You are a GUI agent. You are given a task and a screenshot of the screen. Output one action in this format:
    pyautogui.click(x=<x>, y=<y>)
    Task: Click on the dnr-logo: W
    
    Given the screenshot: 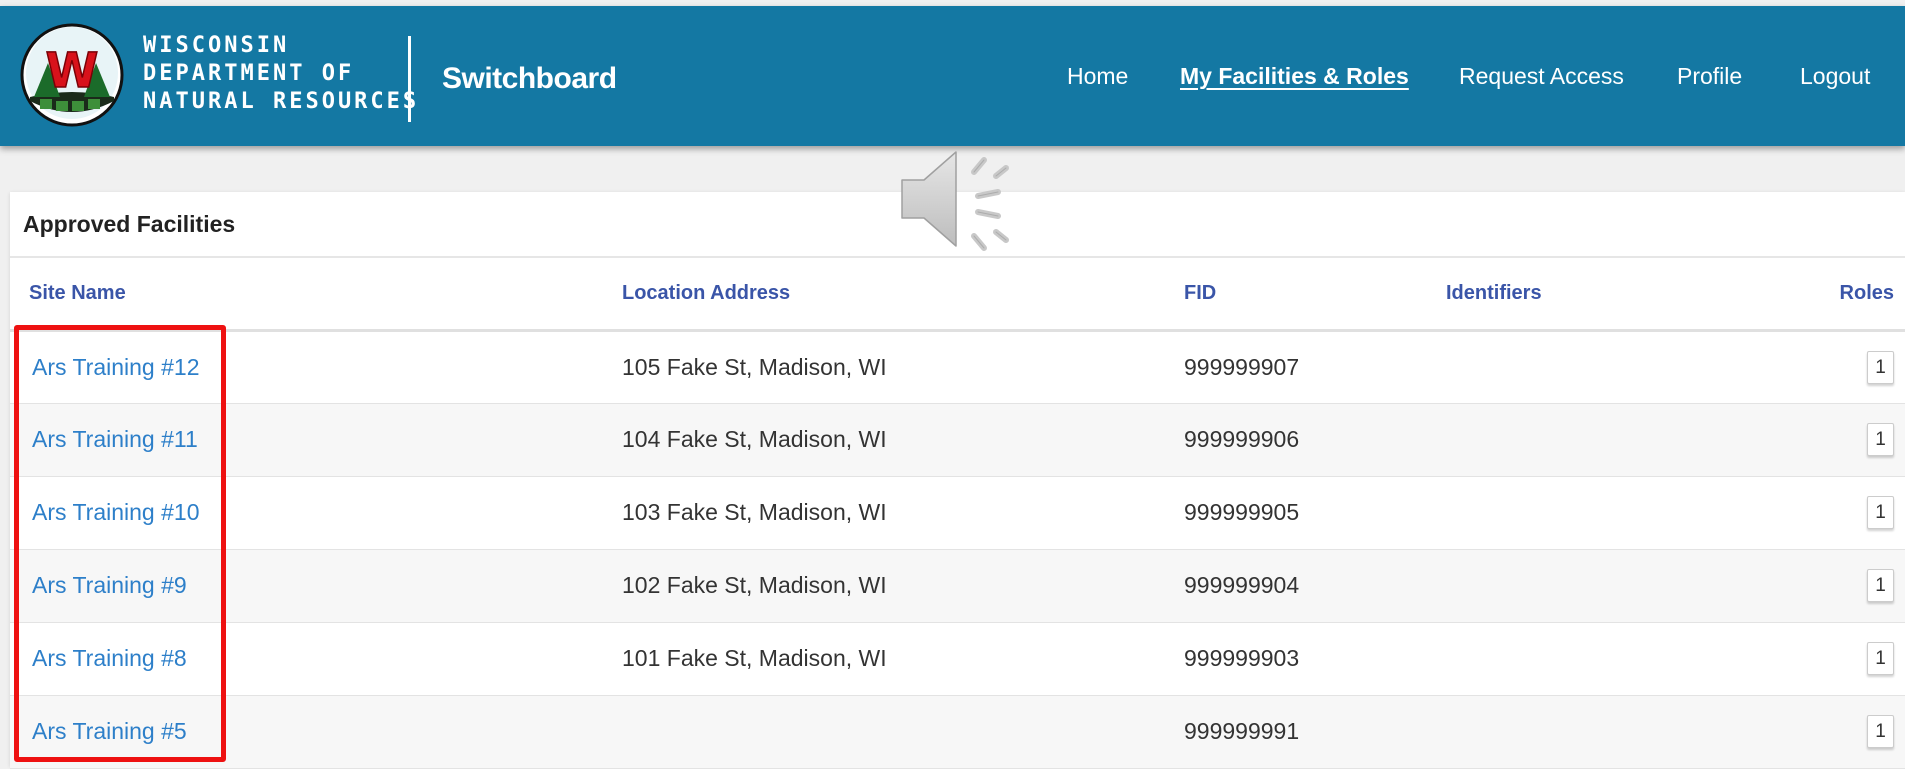 What is the action you would take?
    pyautogui.click(x=72, y=75)
    